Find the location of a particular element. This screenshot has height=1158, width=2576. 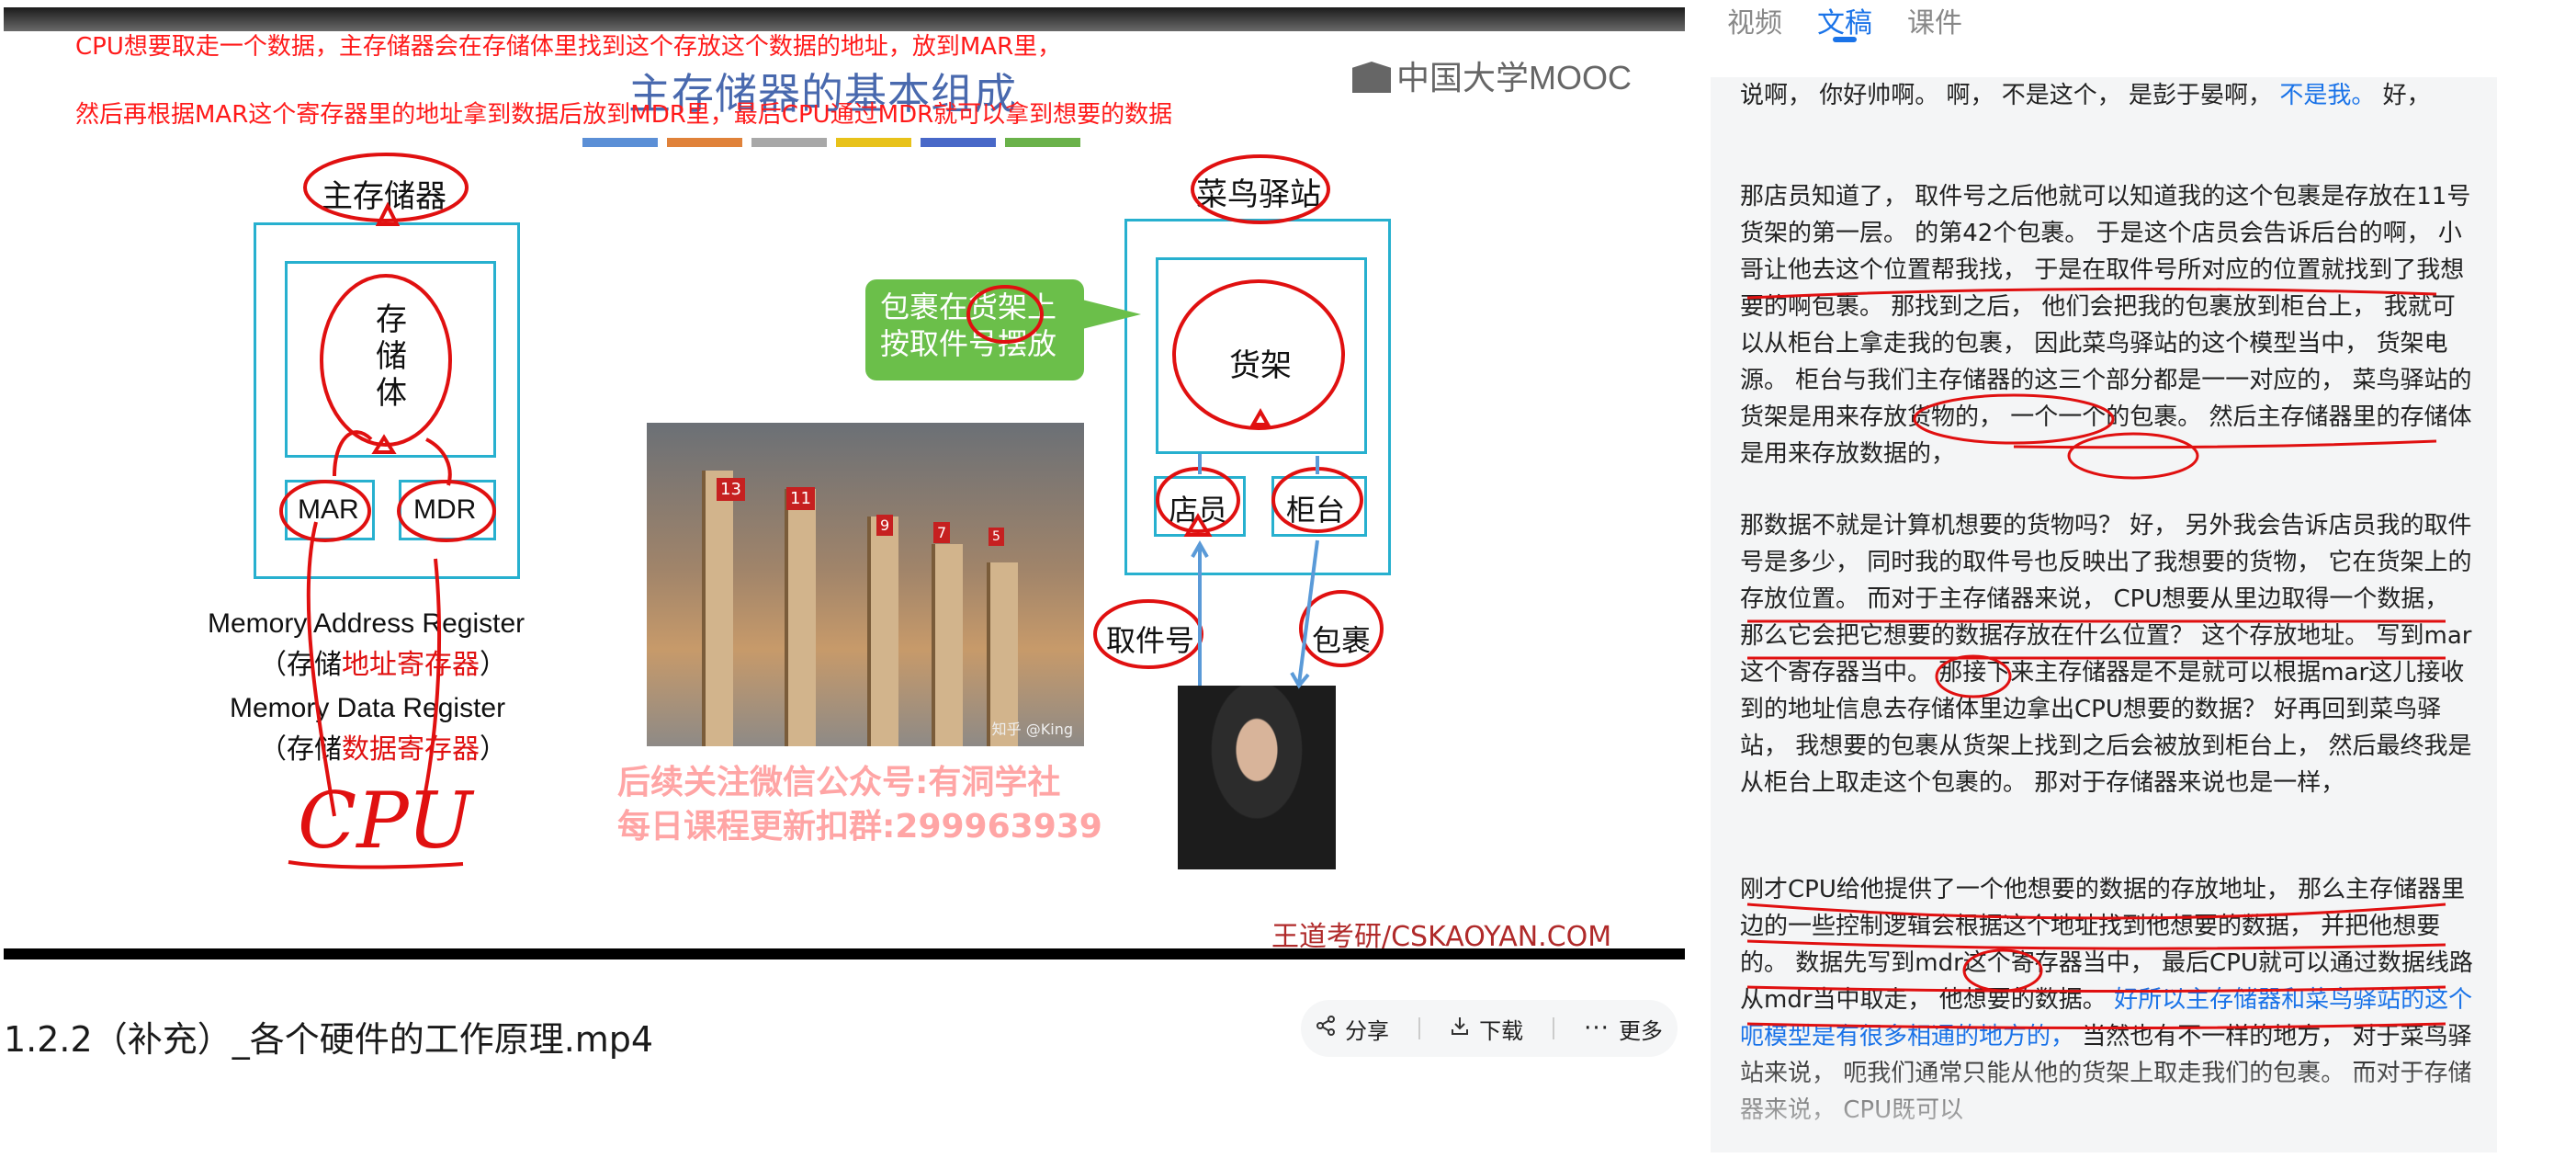

more-label: 更多 is located at coordinates (1640, 1030).